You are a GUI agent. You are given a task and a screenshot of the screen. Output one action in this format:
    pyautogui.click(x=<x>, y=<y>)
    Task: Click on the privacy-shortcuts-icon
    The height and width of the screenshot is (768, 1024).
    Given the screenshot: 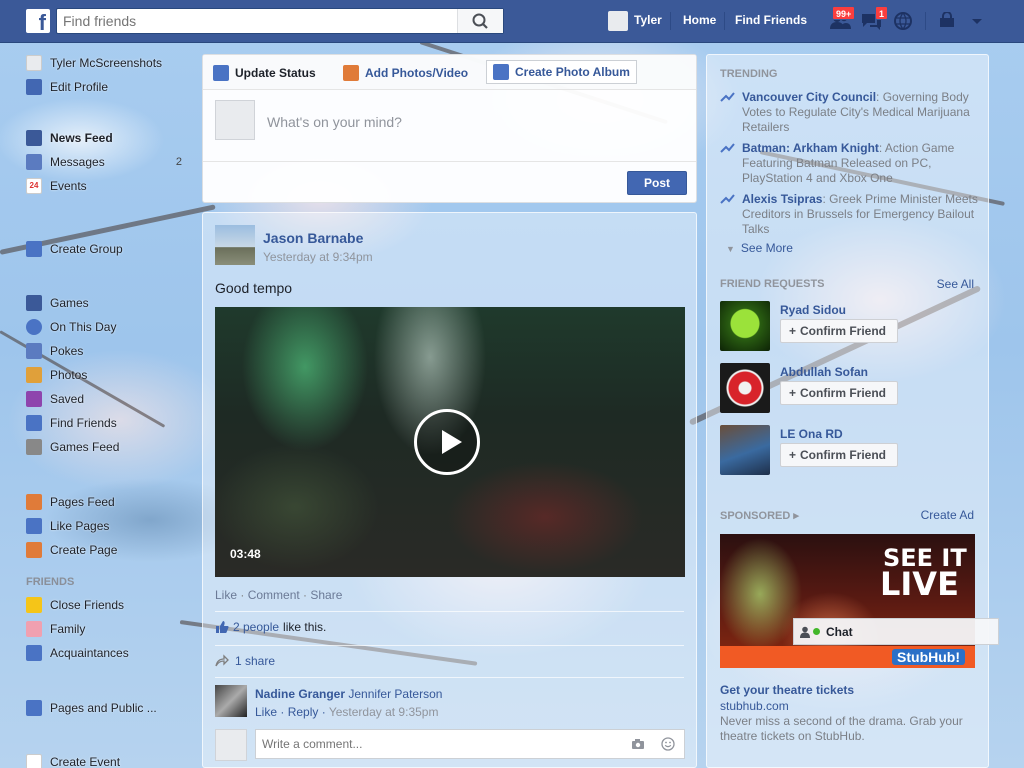 What is the action you would take?
    pyautogui.click(x=949, y=21)
    